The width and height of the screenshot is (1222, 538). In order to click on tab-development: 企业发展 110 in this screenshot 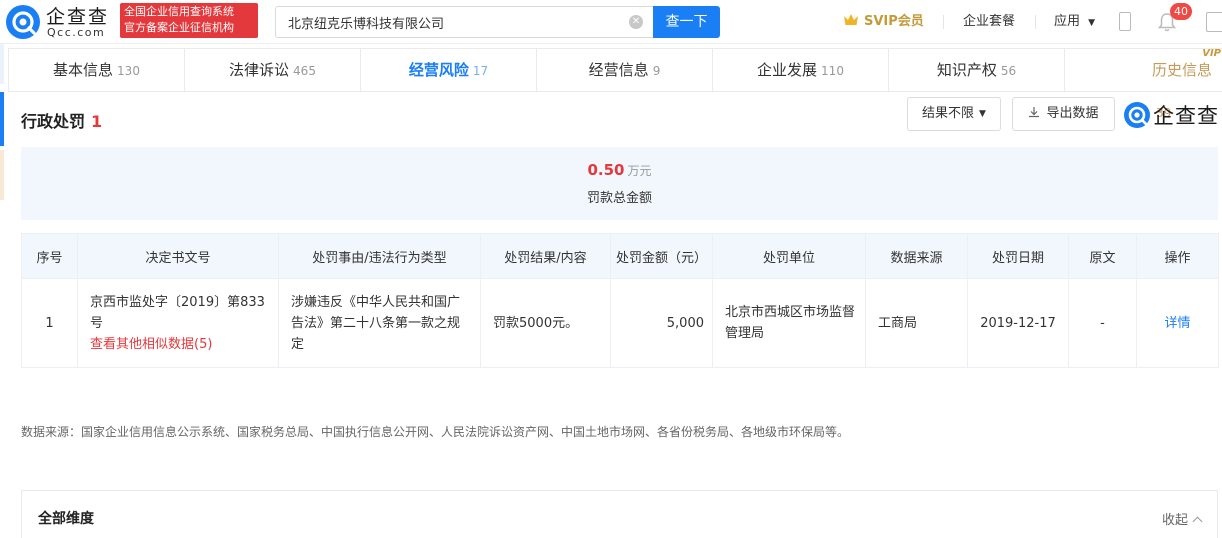, I will do `click(801, 70)`.